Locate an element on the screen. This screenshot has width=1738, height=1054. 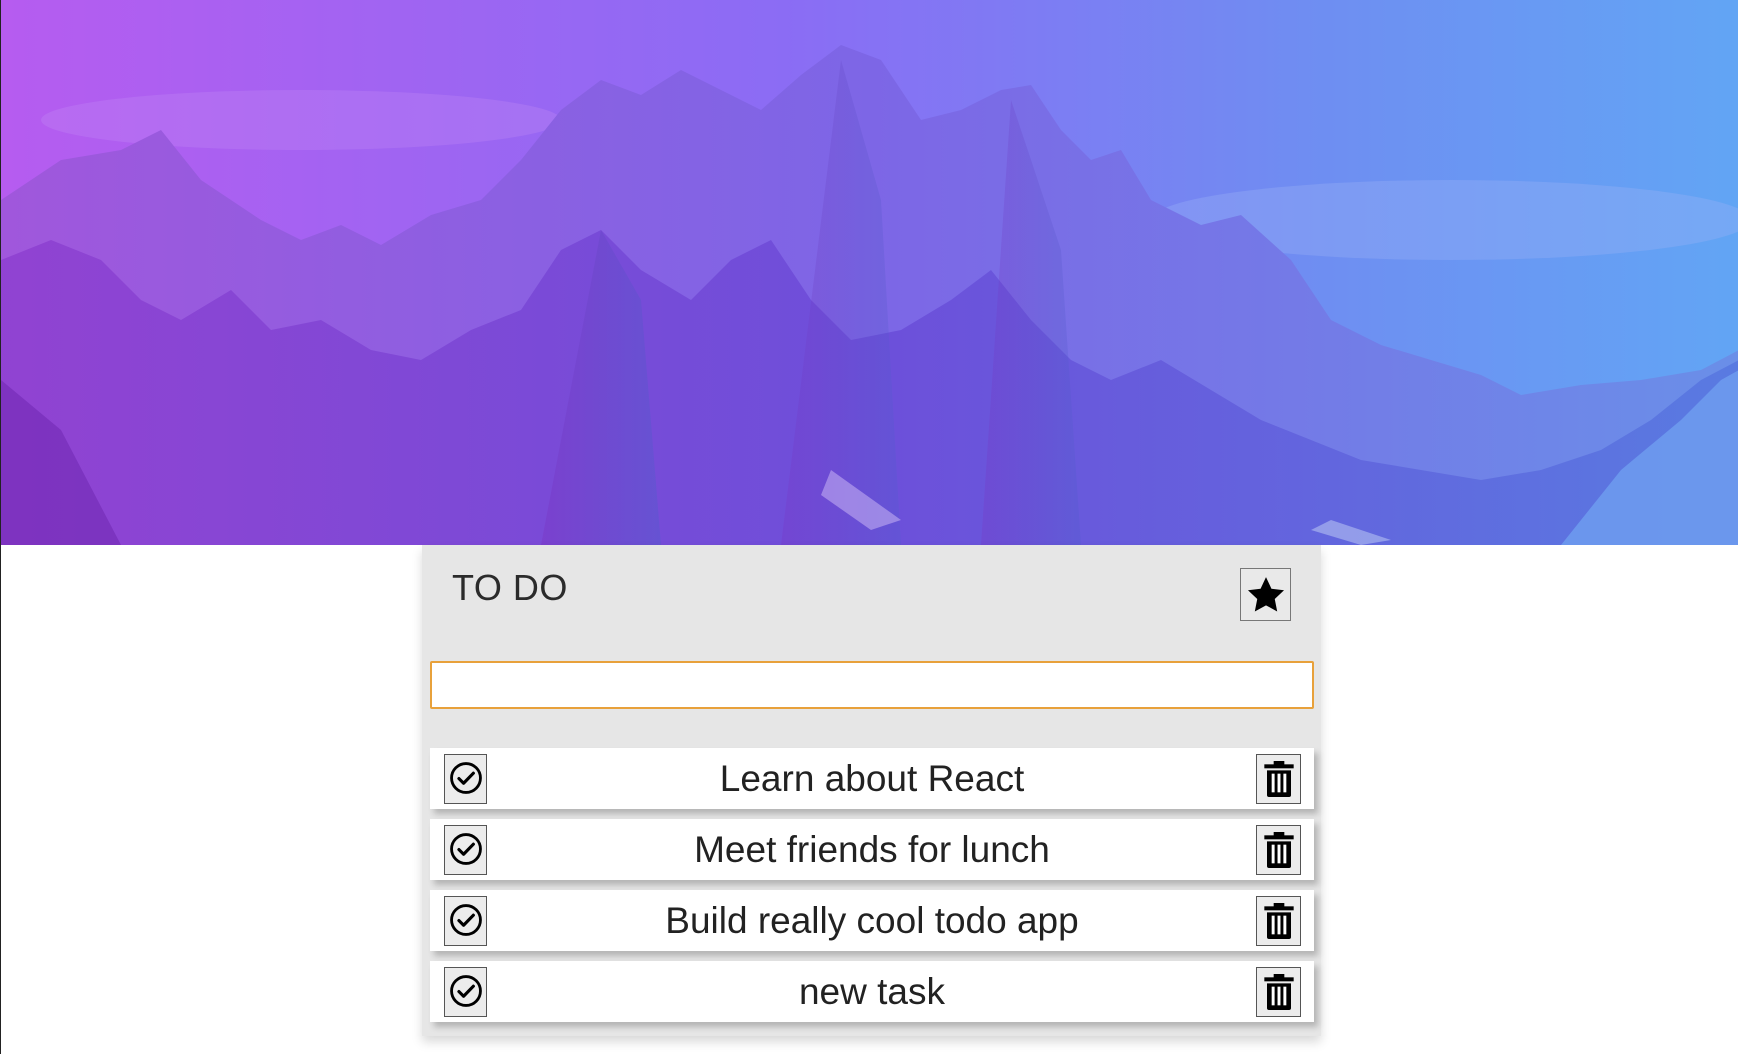
task-item: Learn about React is located at coordinates (872, 778).